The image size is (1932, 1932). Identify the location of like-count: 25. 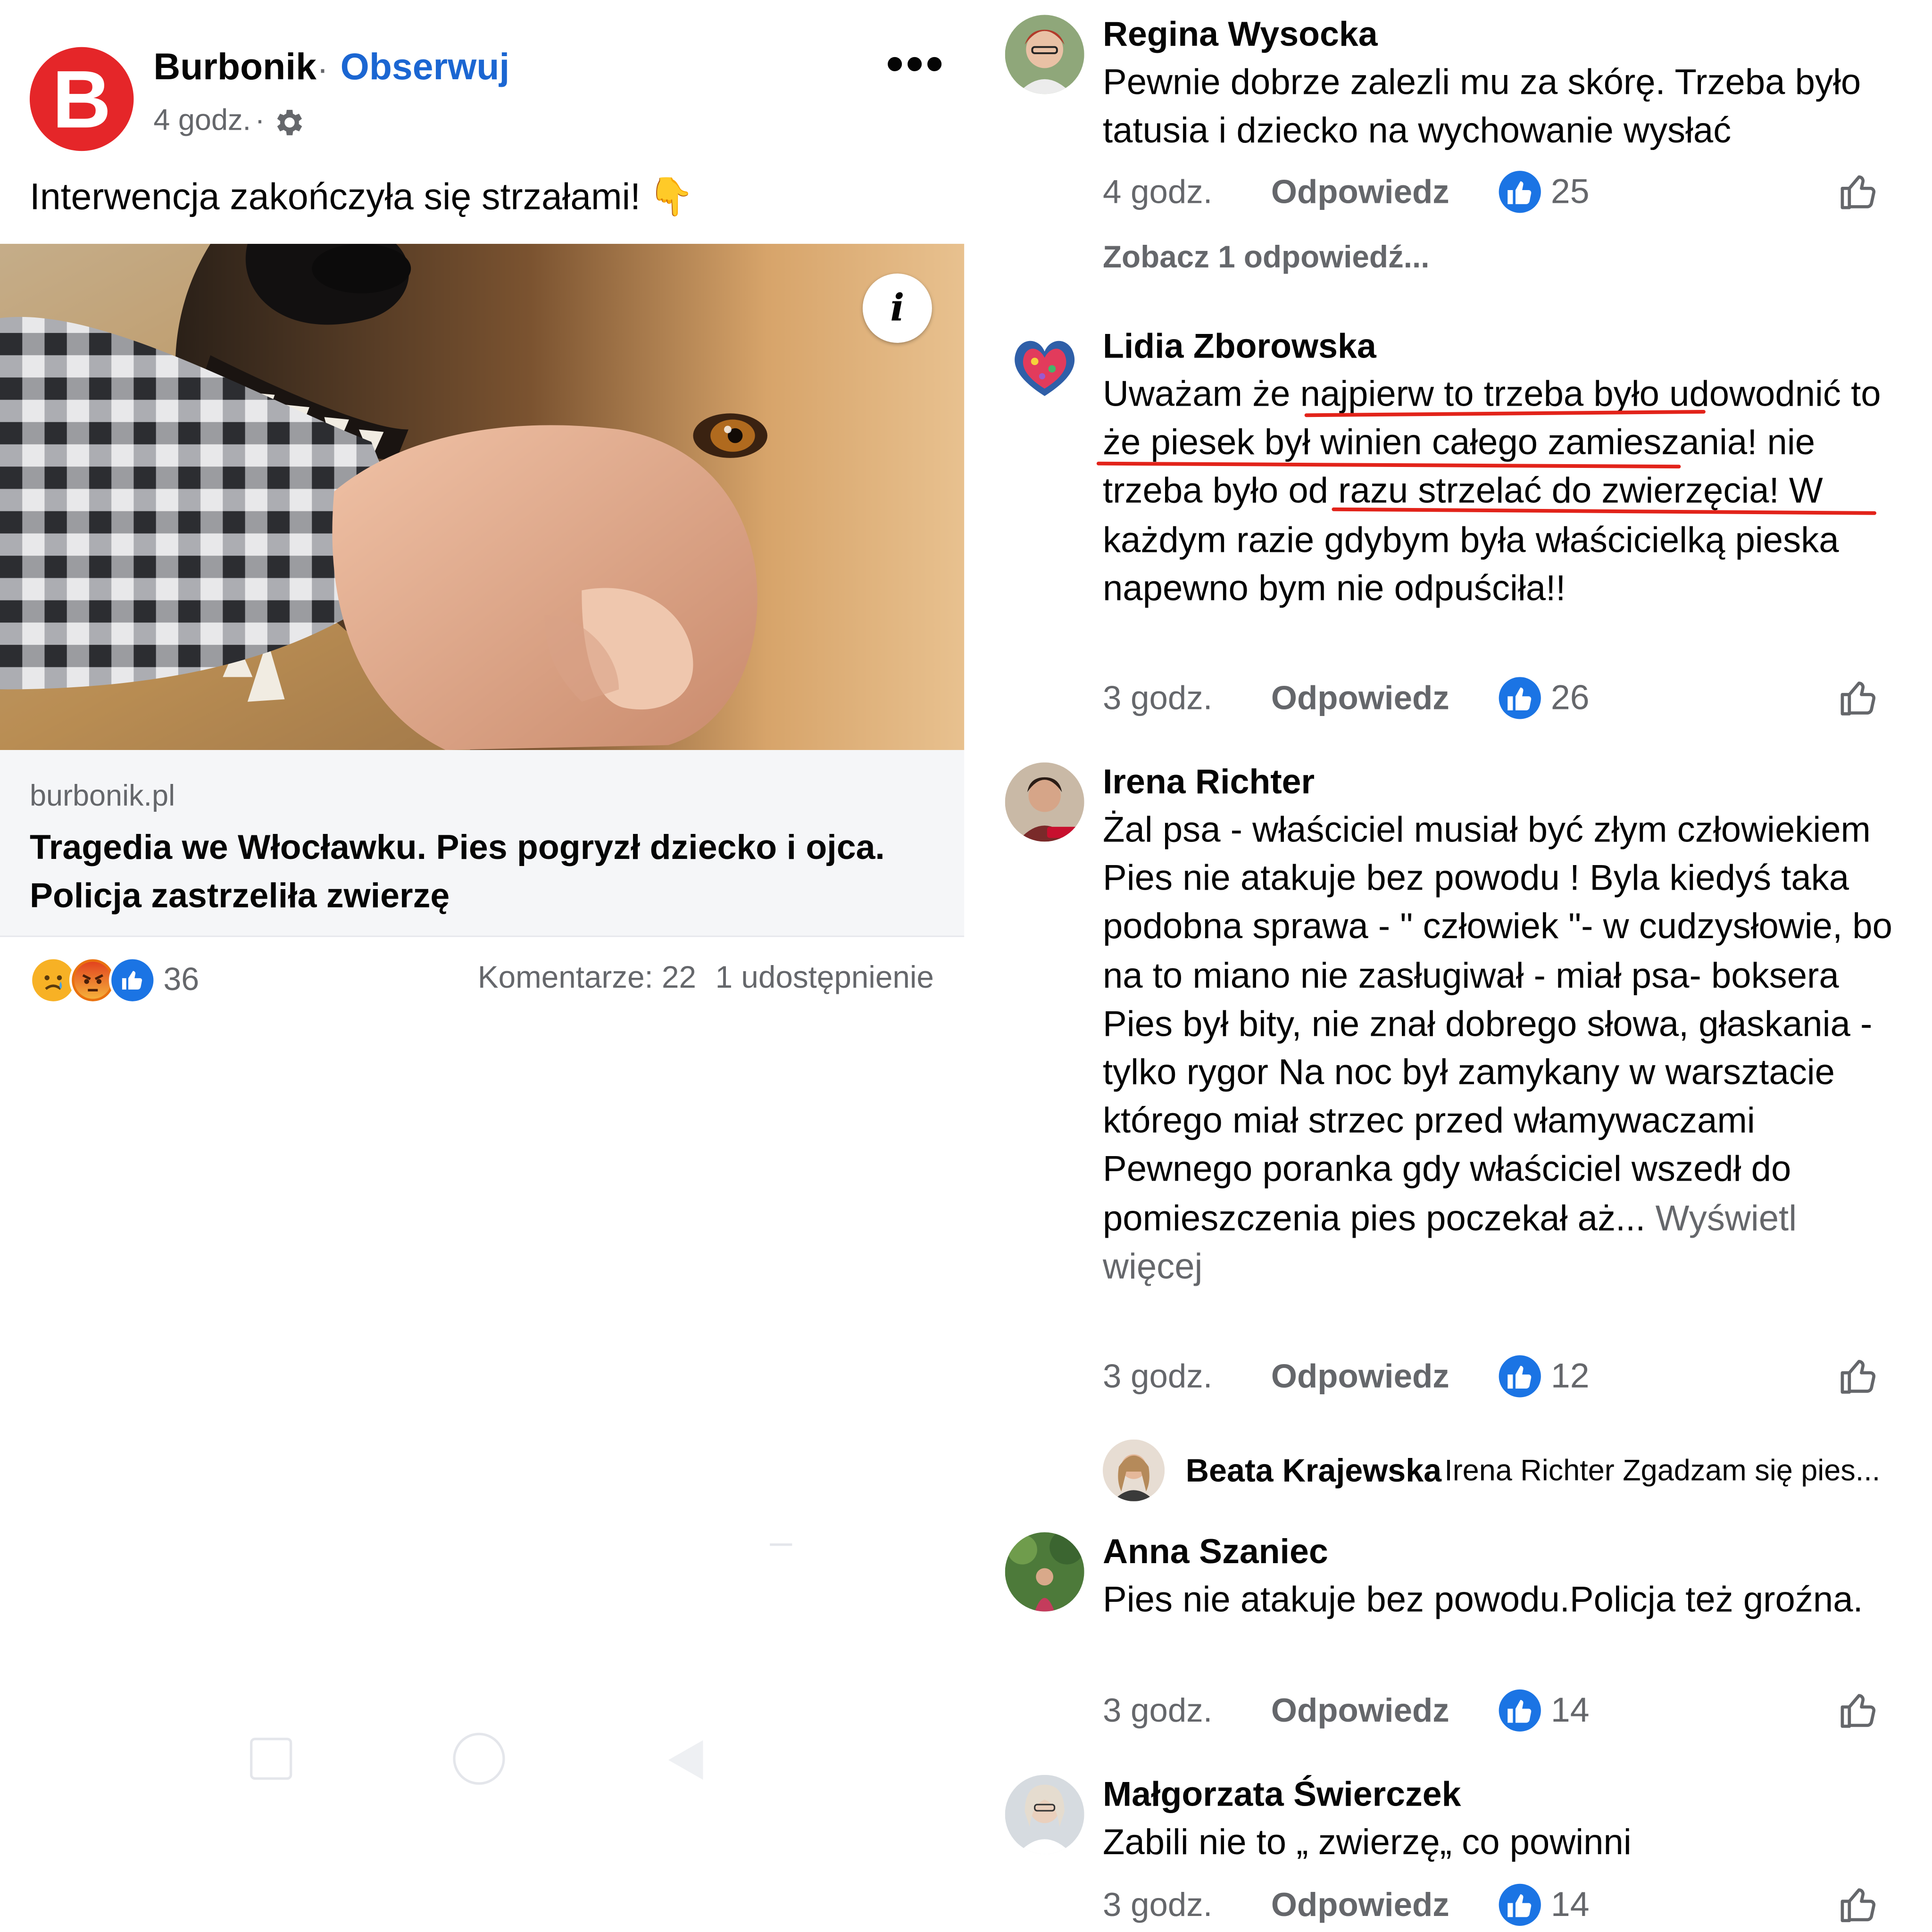
(1571, 192).